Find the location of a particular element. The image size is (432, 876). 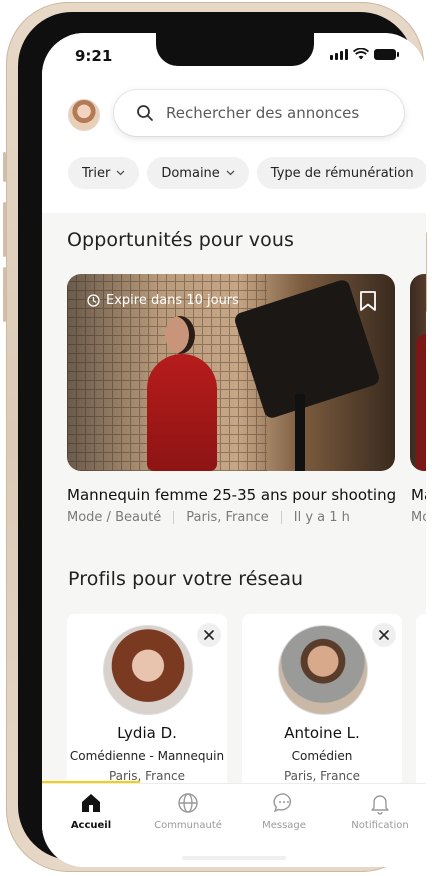

tab-community: Communauté is located at coordinates (188, 811).